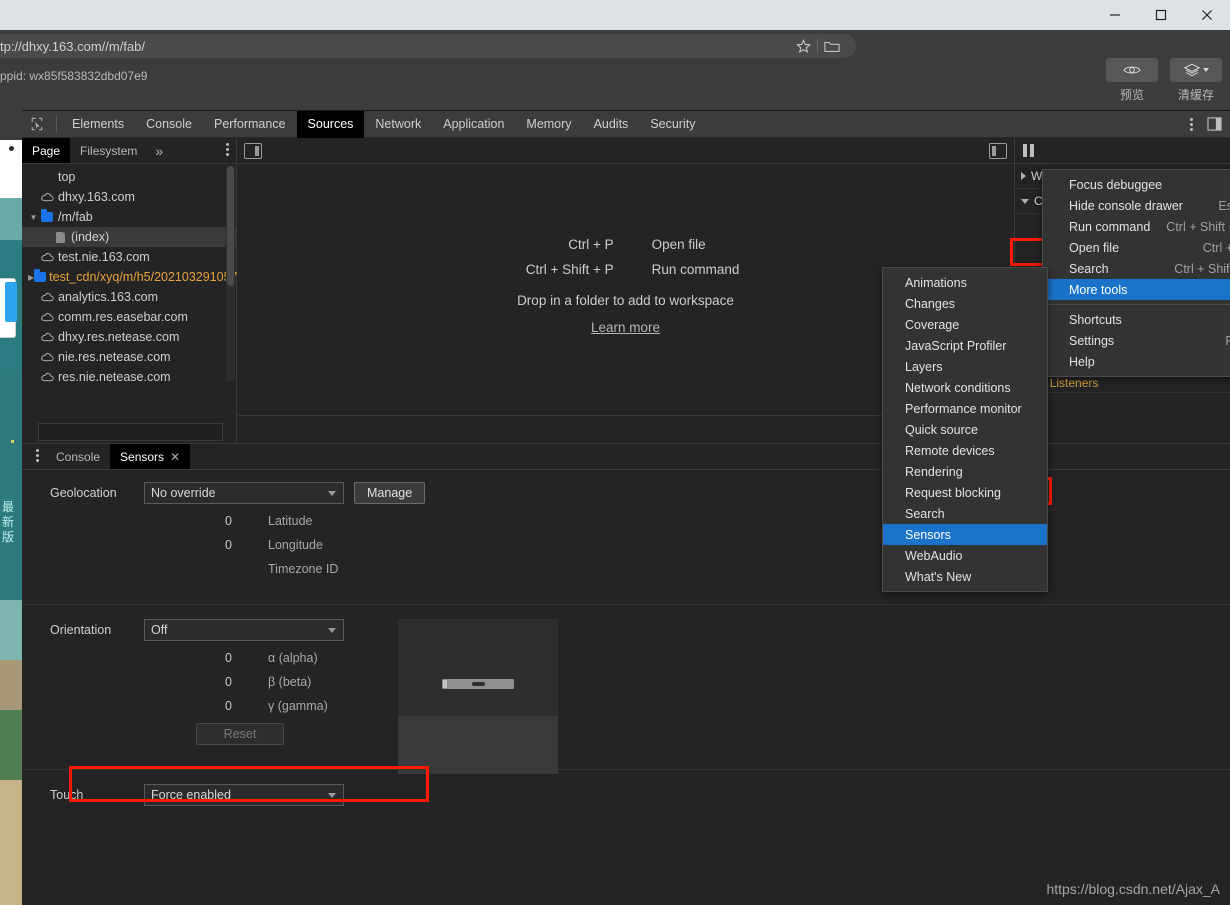 The image size is (1230, 905). I want to click on manage-locations-button: Manage, so click(390, 493).